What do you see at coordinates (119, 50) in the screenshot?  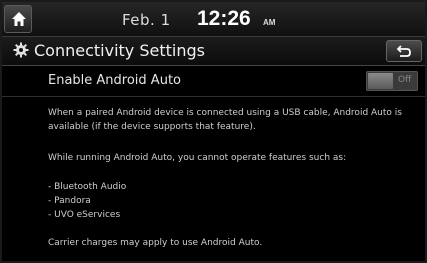 I see `page-title: Connectivity Settings` at bounding box center [119, 50].